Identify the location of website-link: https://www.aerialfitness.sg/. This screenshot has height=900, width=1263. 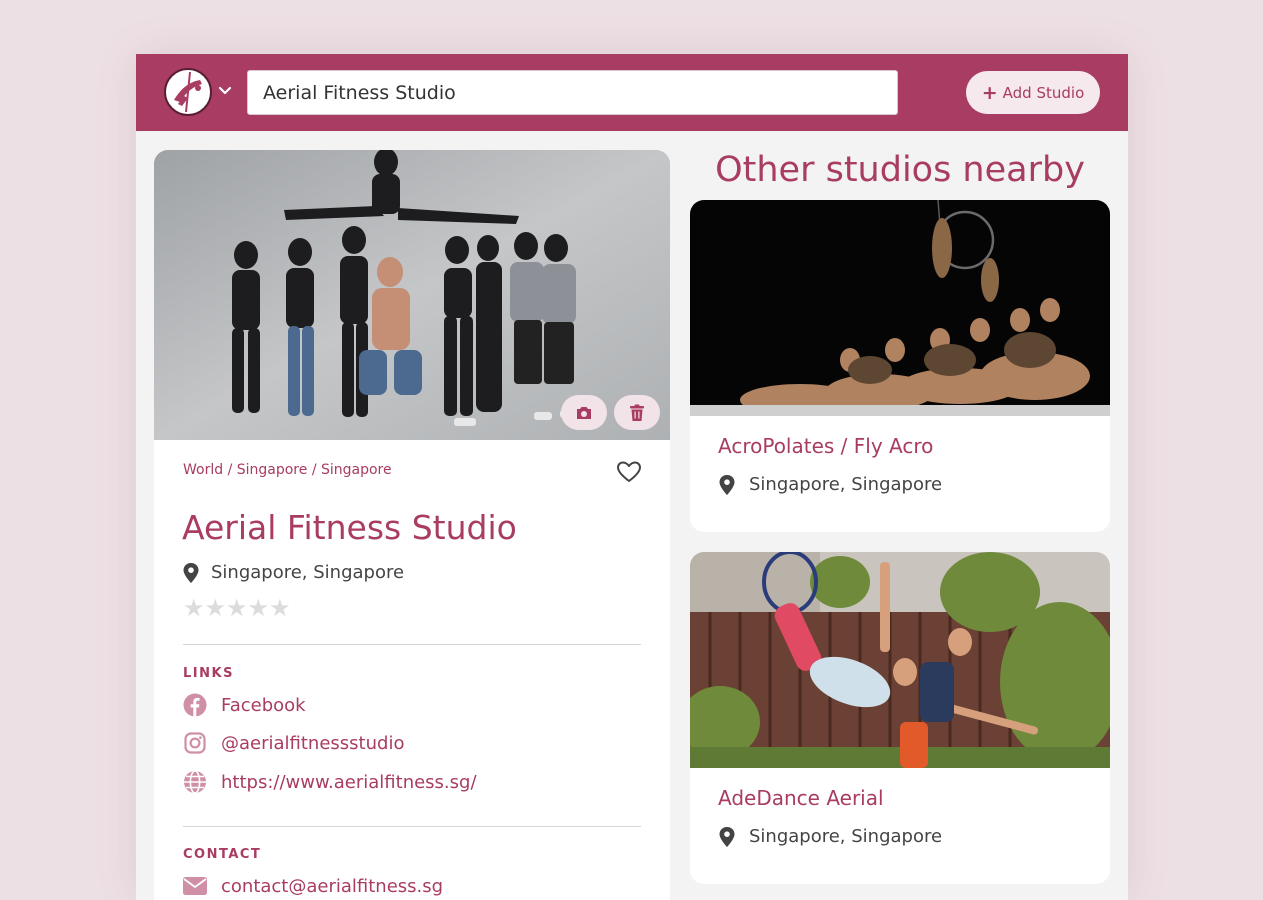
(330, 782).